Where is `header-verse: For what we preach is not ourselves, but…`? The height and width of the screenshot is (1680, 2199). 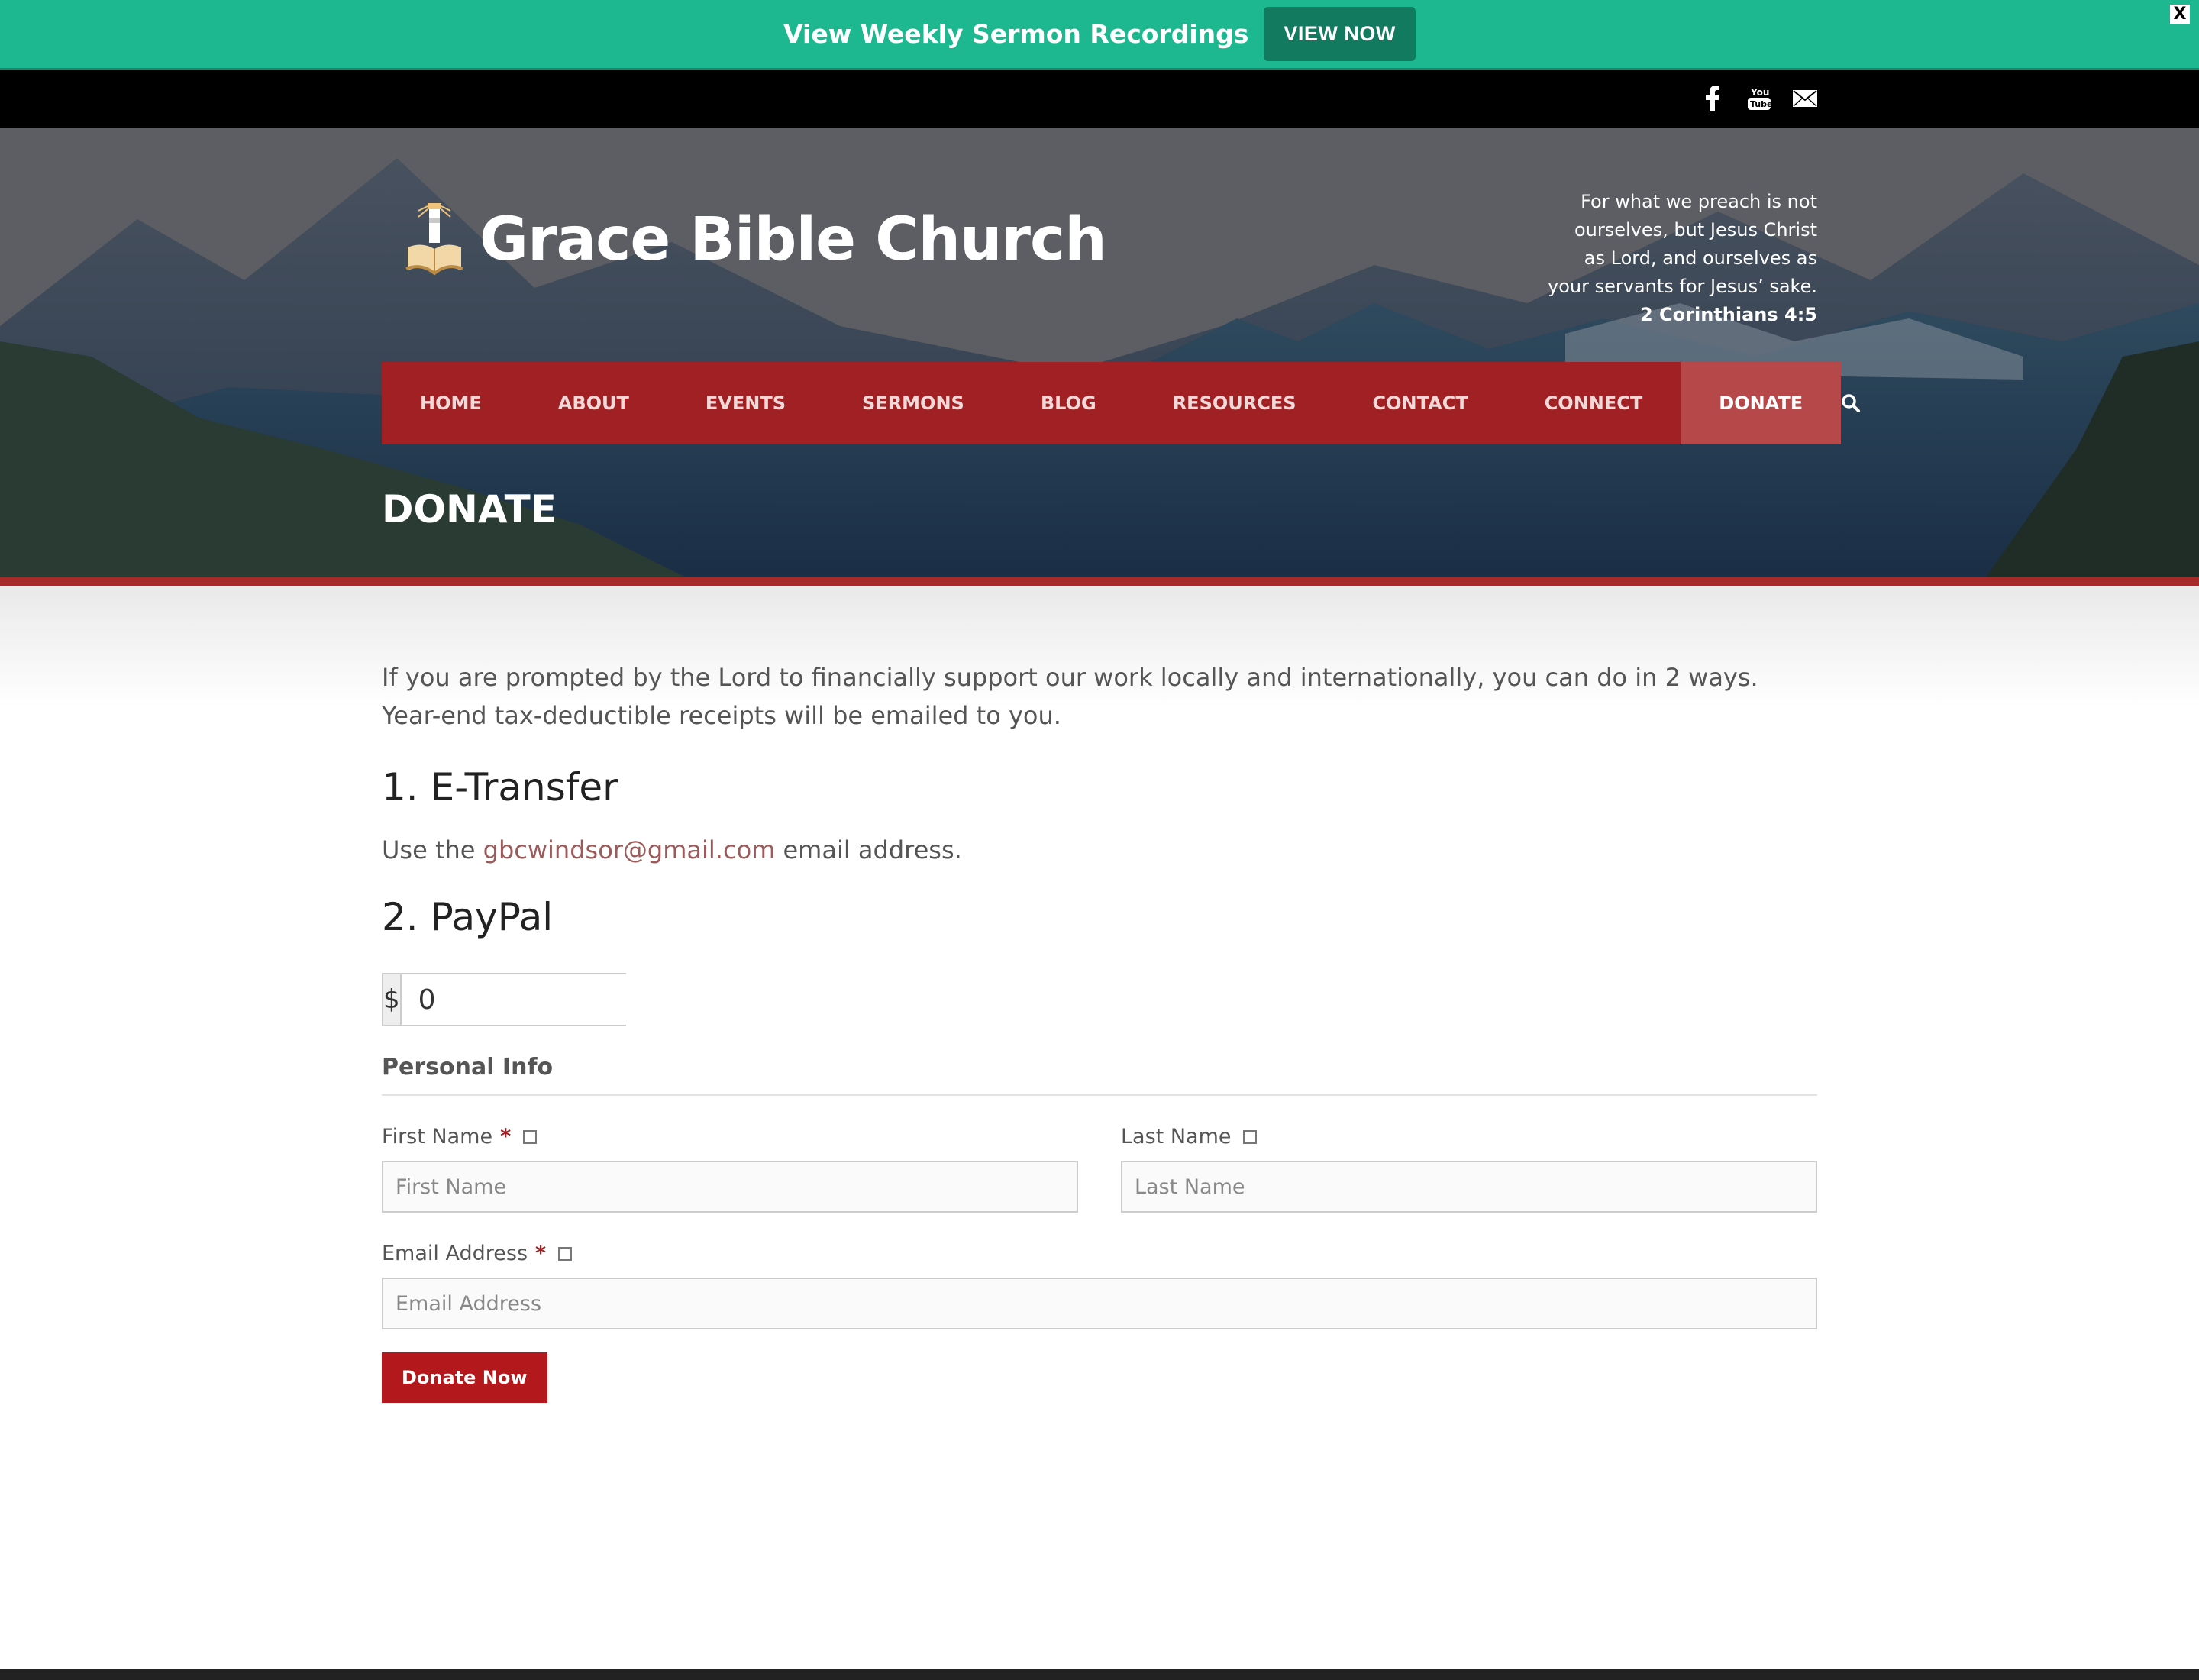
header-verse: For what we preach is not ourselves, but… is located at coordinates (1680, 258).